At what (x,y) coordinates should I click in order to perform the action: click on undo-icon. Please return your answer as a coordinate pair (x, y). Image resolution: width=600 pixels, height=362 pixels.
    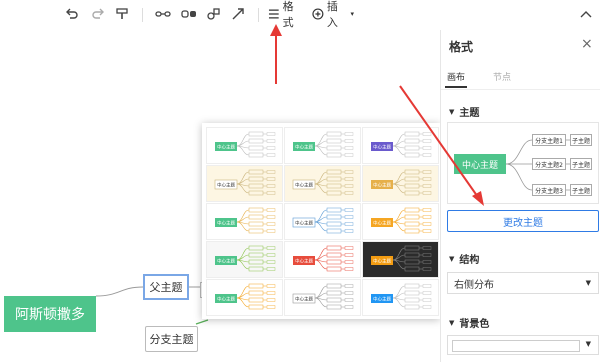
    Looking at the image, I should click on (72, 14).